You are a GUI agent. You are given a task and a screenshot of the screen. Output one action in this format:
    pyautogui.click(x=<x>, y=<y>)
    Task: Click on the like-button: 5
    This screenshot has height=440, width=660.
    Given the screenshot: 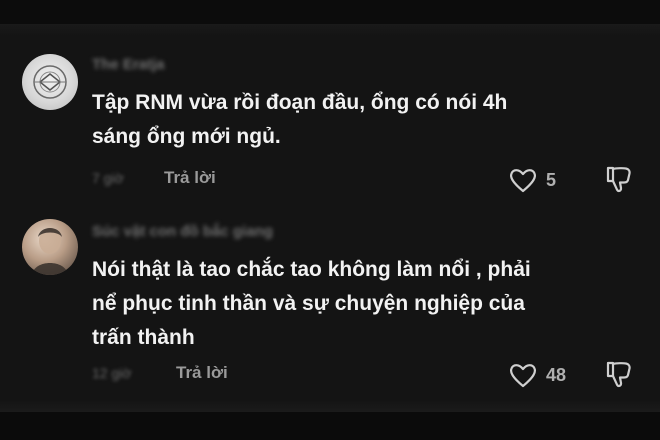 What is the action you would take?
    pyautogui.click(x=532, y=180)
    